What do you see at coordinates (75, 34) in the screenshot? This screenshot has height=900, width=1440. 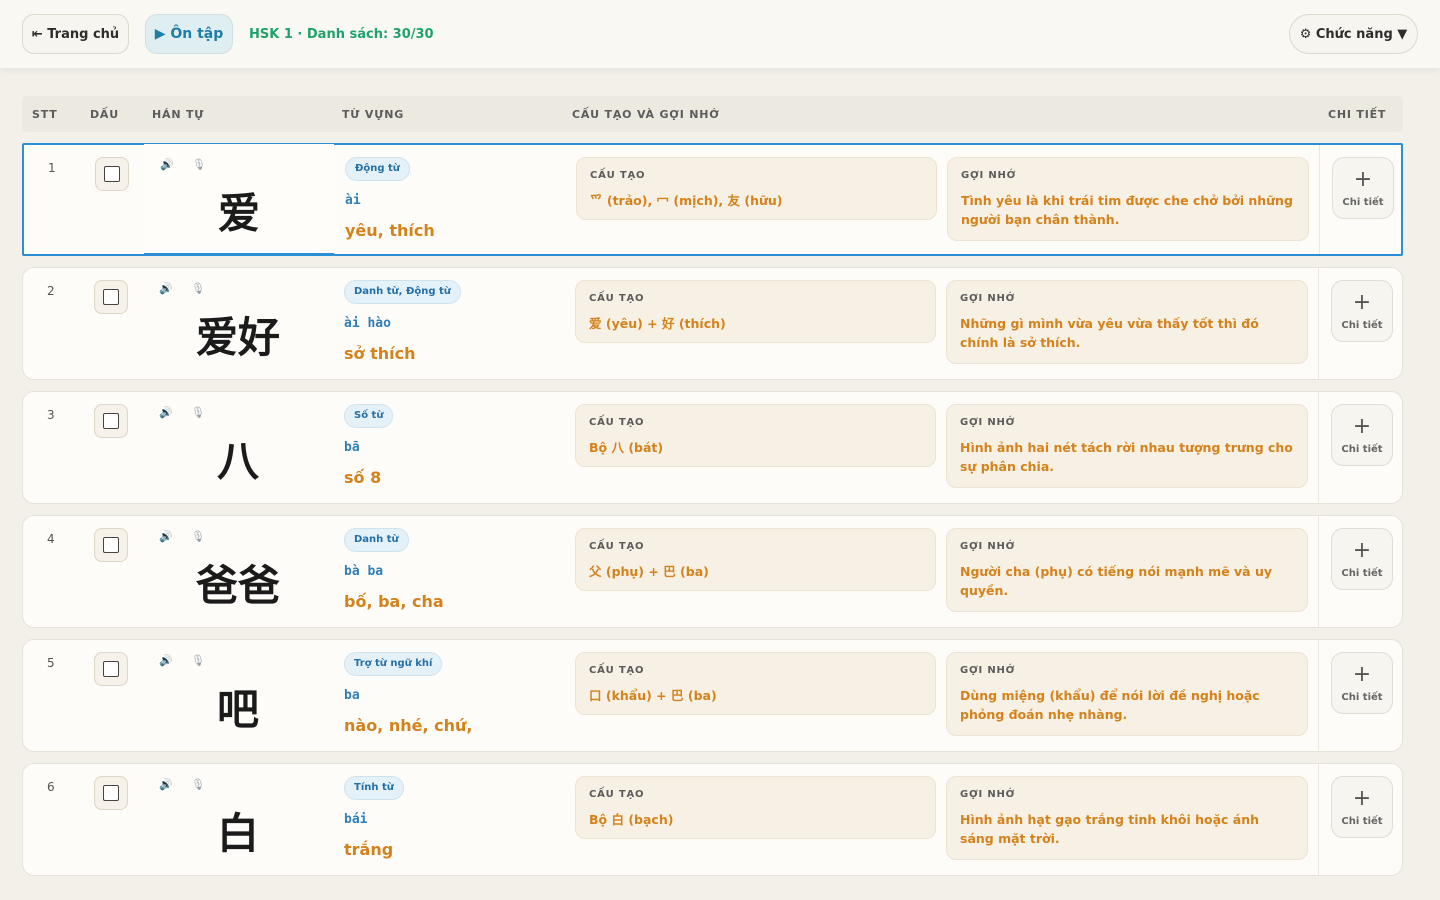 I see `home-button: ⇤ Trang chủ` at bounding box center [75, 34].